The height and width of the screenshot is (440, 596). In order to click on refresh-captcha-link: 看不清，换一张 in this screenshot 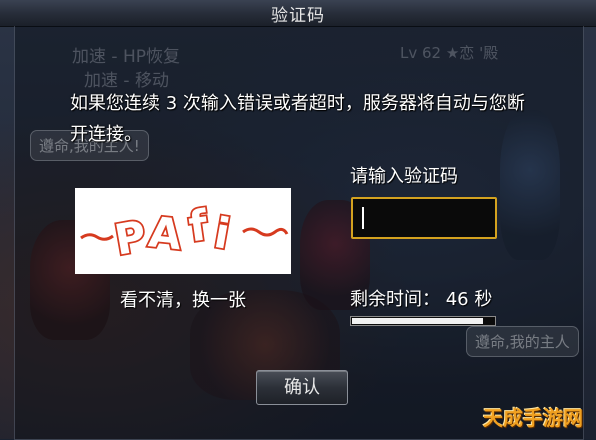, I will do `click(183, 299)`.